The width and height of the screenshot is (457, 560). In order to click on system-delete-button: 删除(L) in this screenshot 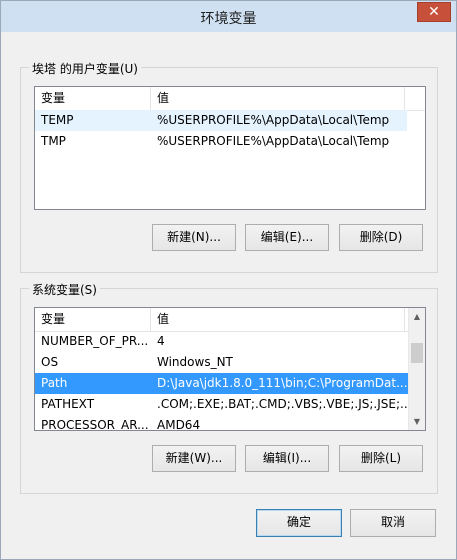, I will do `click(381, 458)`.